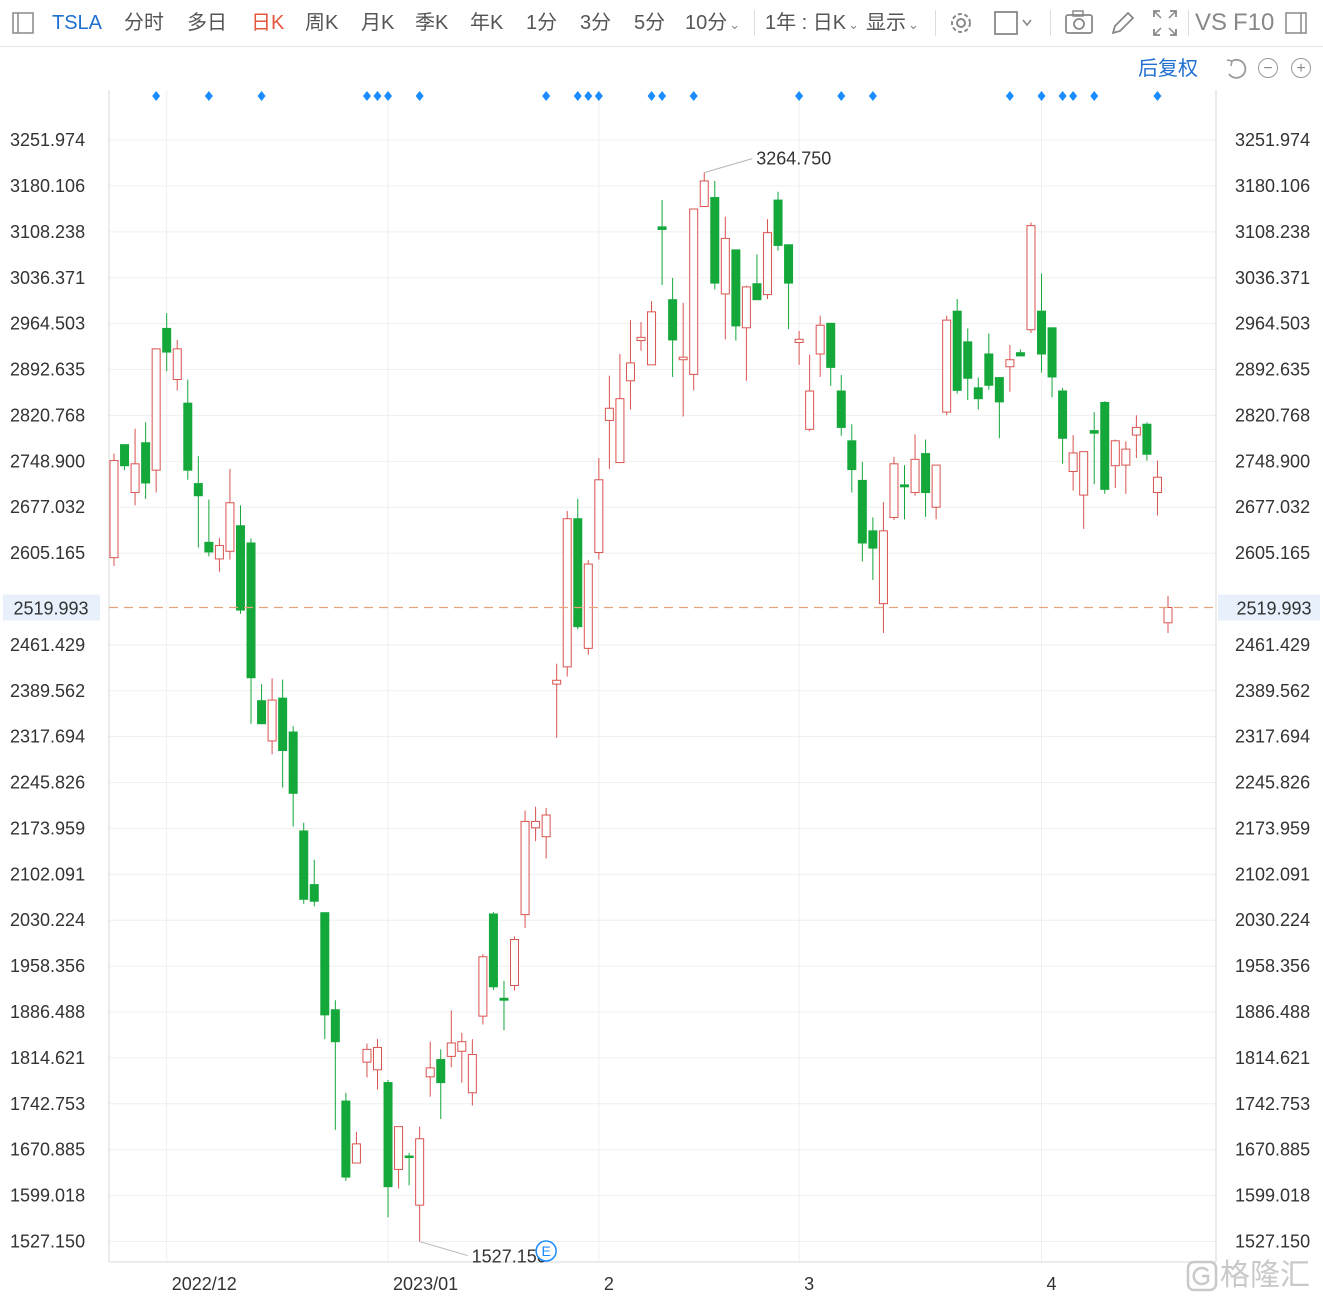 The width and height of the screenshot is (1323, 1304). What do you see at coordinates (47, 461) in the screenshot?
I see `y-tick-left: 2748.900` at bounding box center [47, 461].